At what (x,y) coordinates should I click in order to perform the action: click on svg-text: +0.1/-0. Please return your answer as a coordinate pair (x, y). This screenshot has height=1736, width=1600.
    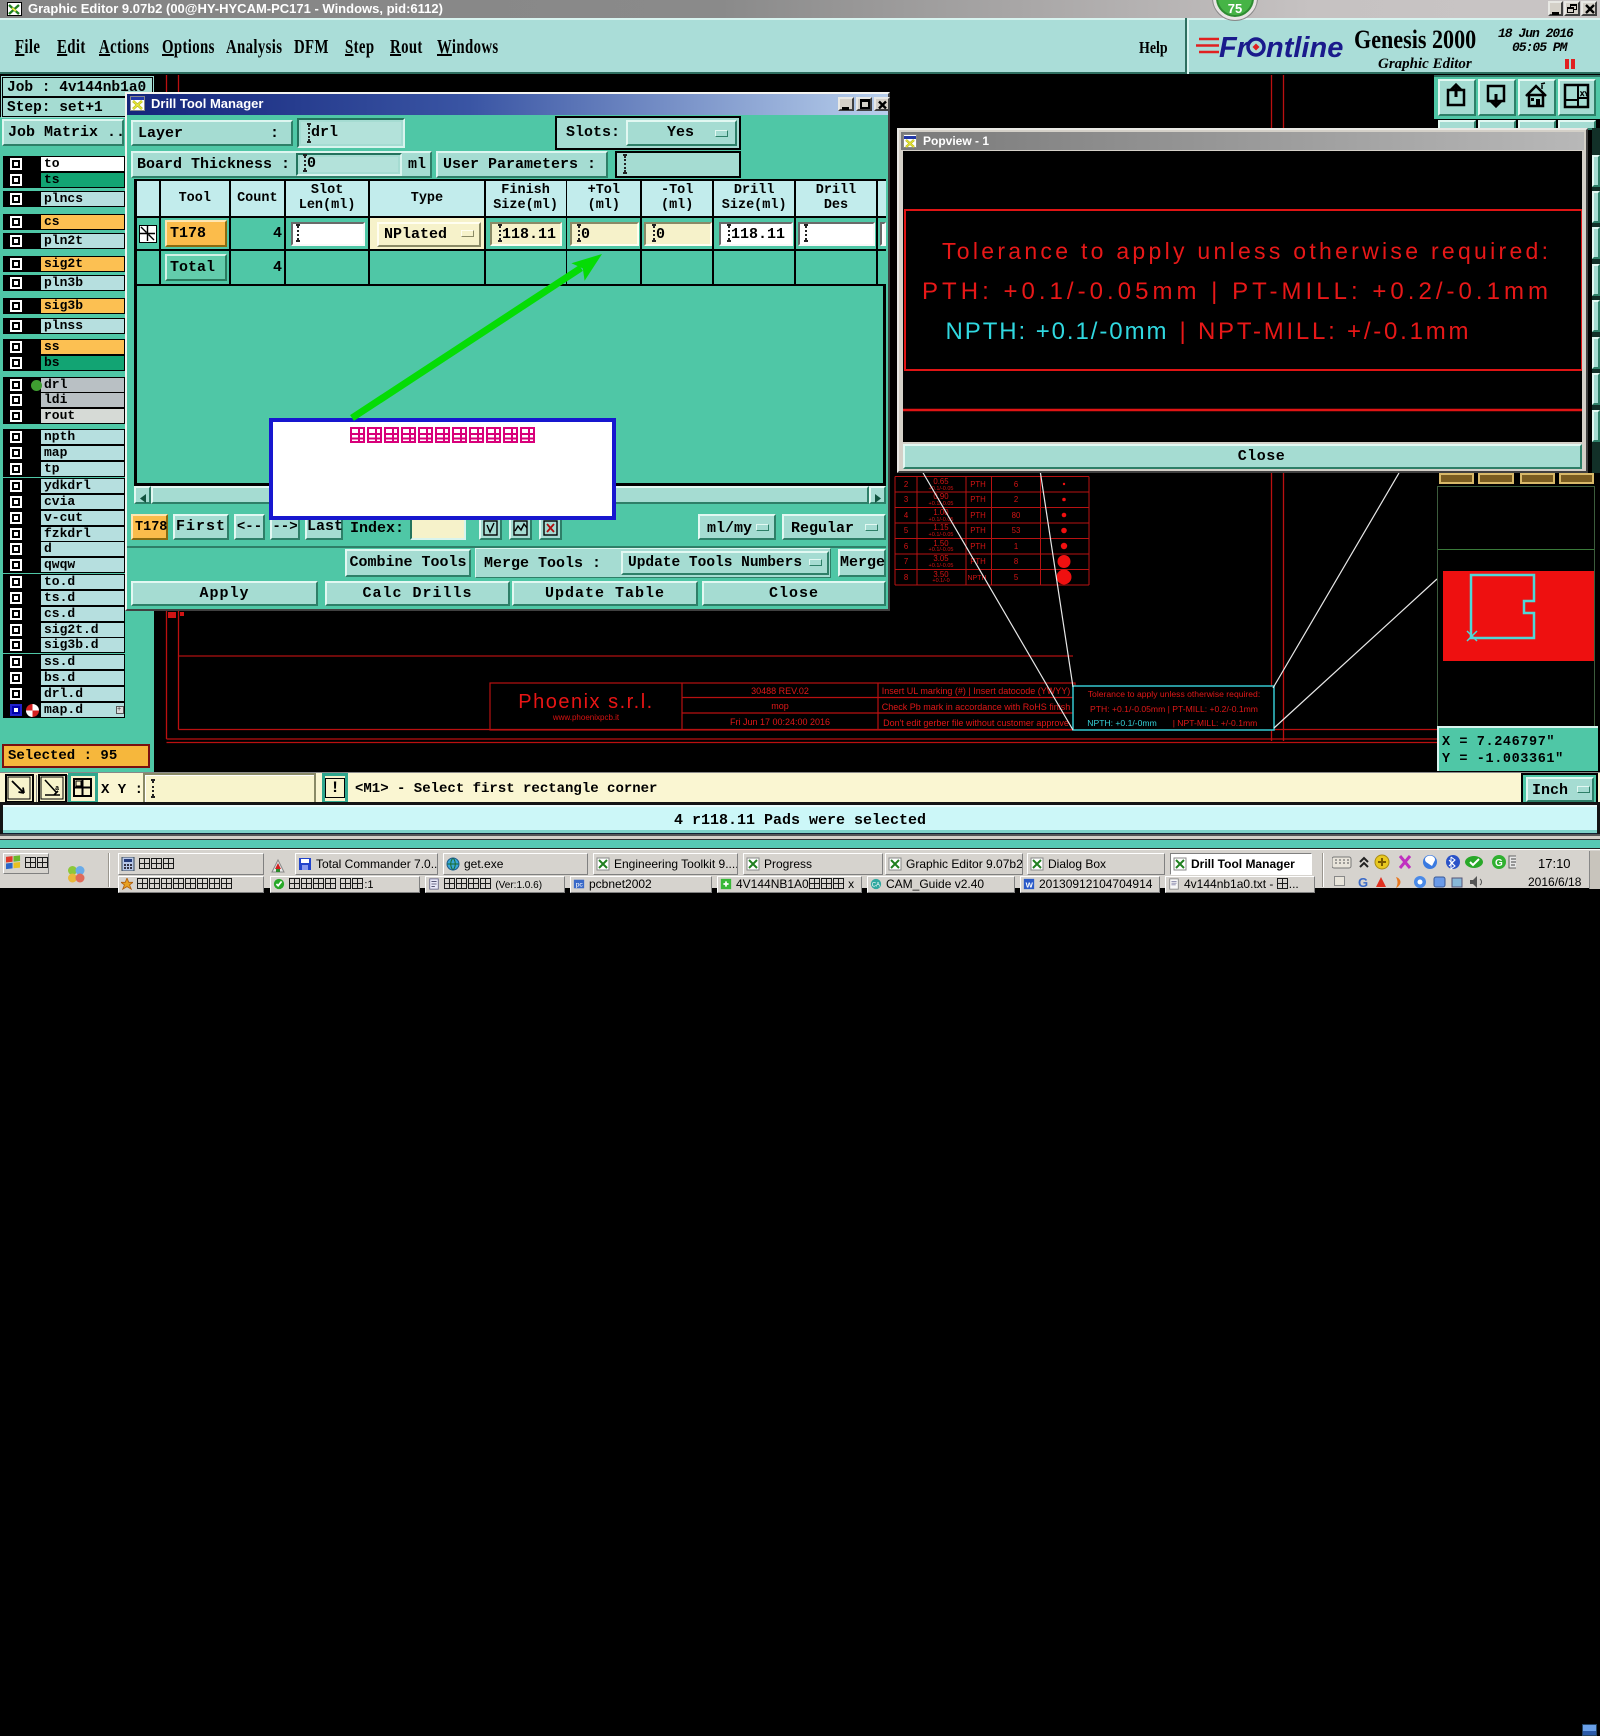
    Looking at the image, I should click on (940, 581).